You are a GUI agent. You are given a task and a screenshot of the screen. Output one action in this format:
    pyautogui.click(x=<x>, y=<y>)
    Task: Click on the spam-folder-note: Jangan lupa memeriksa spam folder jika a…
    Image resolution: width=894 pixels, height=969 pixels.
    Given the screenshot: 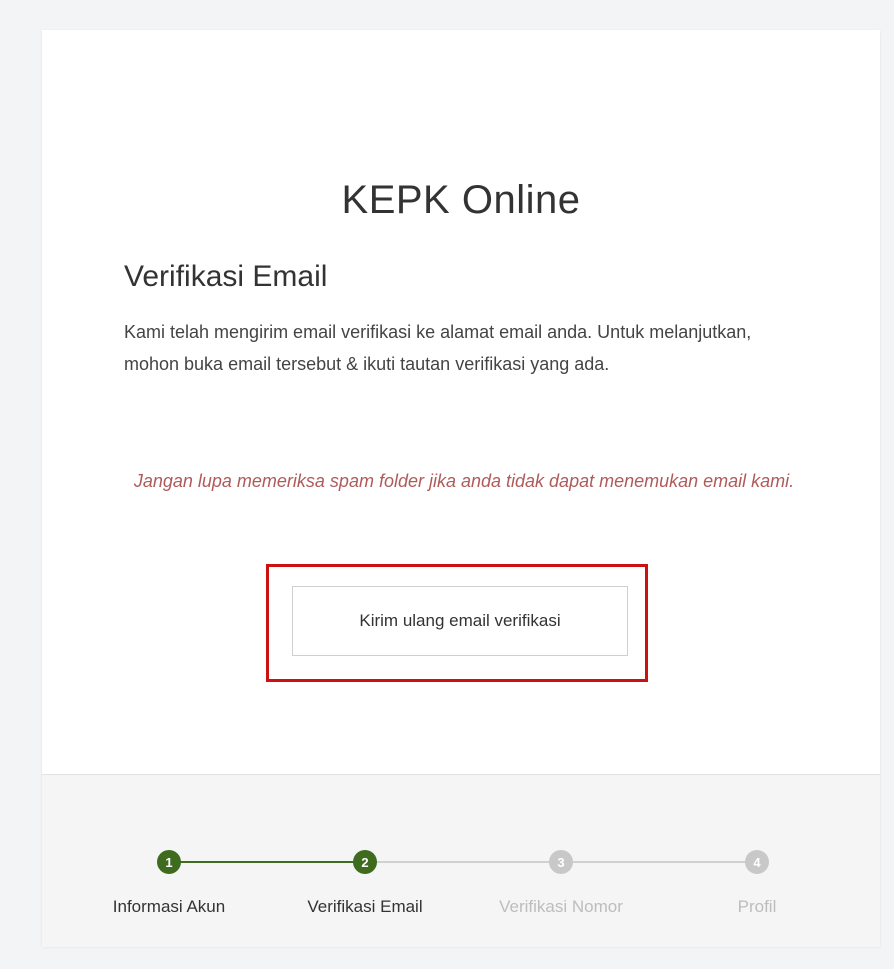 What is the action you would take?
    pyautogui.click(x=464, y=481)
    